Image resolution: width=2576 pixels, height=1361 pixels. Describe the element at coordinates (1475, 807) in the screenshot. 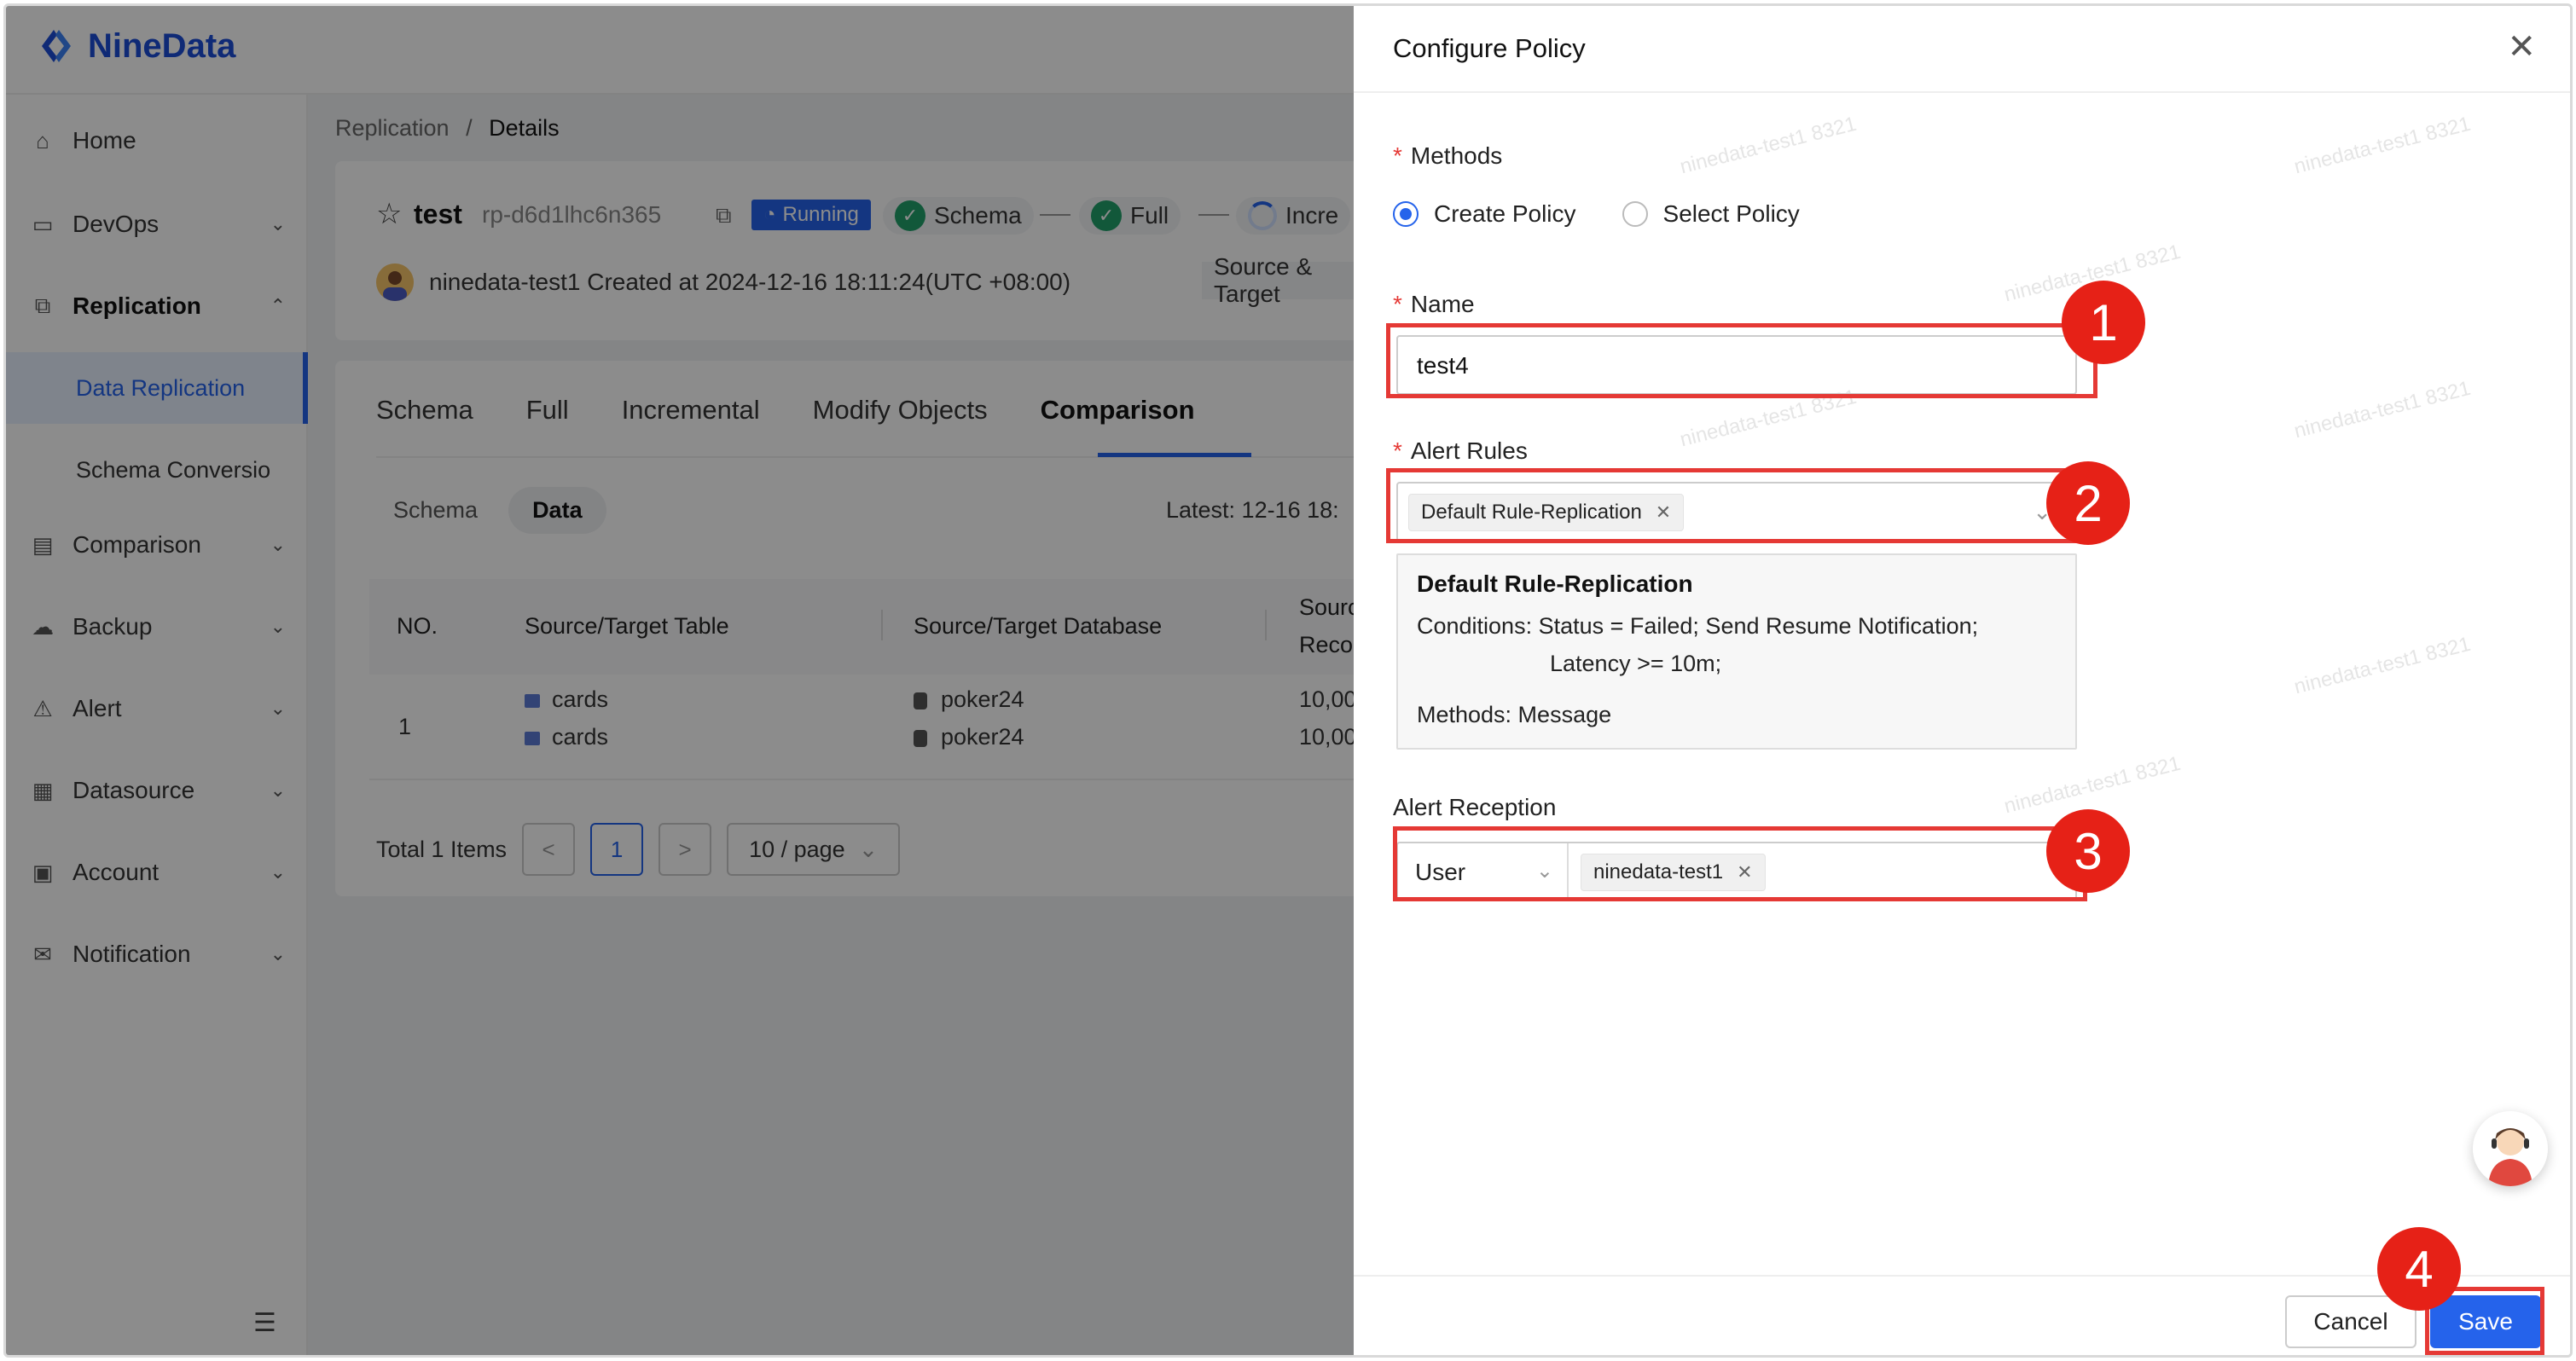

I see `alert-reception-label: Alert Reception` at that location.